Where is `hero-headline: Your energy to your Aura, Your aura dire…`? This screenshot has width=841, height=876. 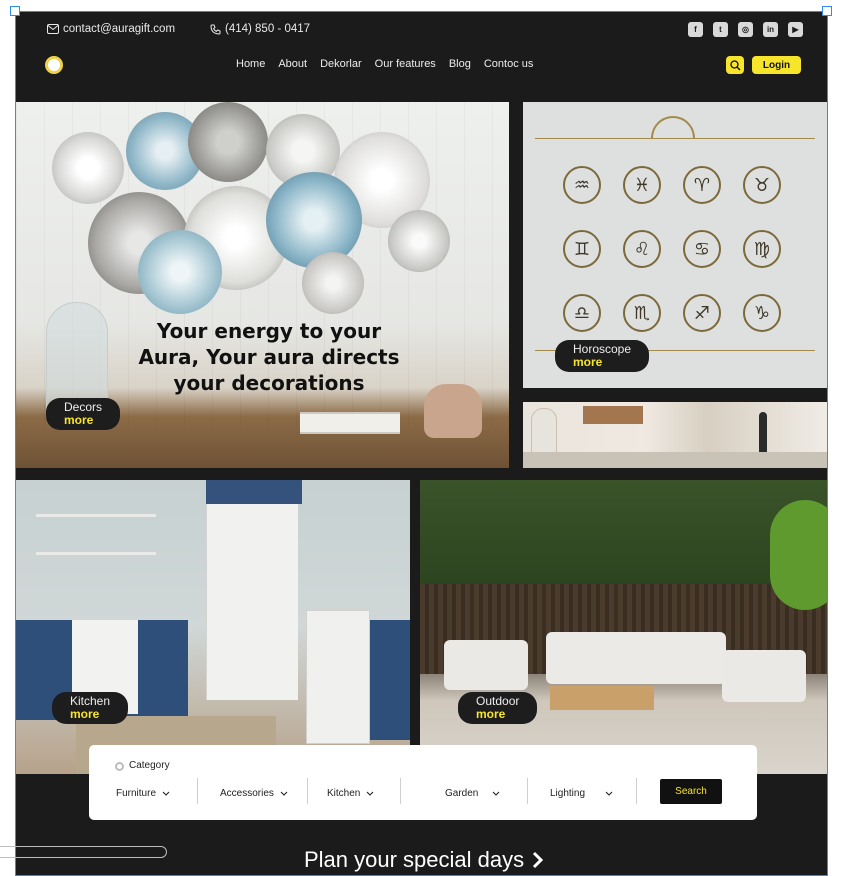 hero-headline: Your energy to your Aura, Your aura dire… is located at coordinates (269, 357).